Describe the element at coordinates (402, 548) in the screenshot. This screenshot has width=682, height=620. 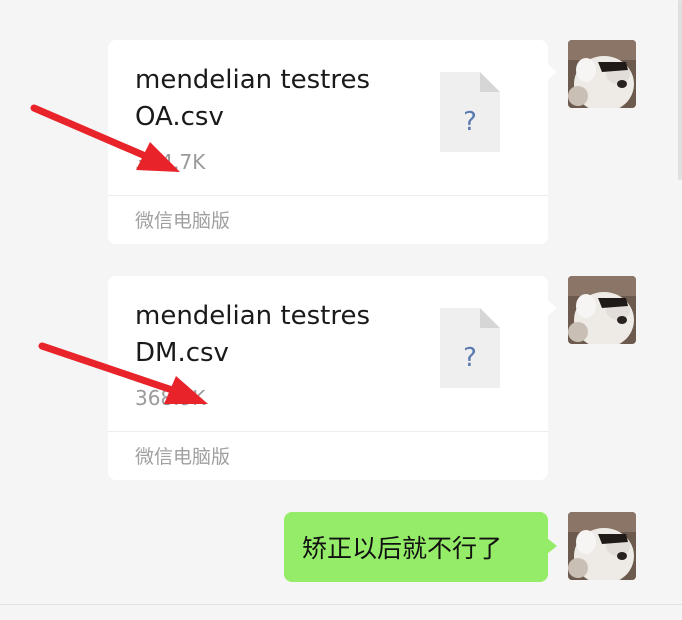
I see `message-text: 矫正以后就不行了` at that location.